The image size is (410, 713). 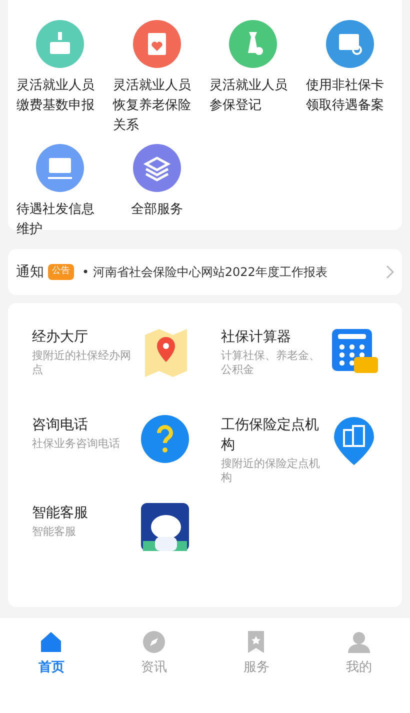 I want to click on feature-subtitle: 社保业务咨询电话, so click(x=76, y=444).